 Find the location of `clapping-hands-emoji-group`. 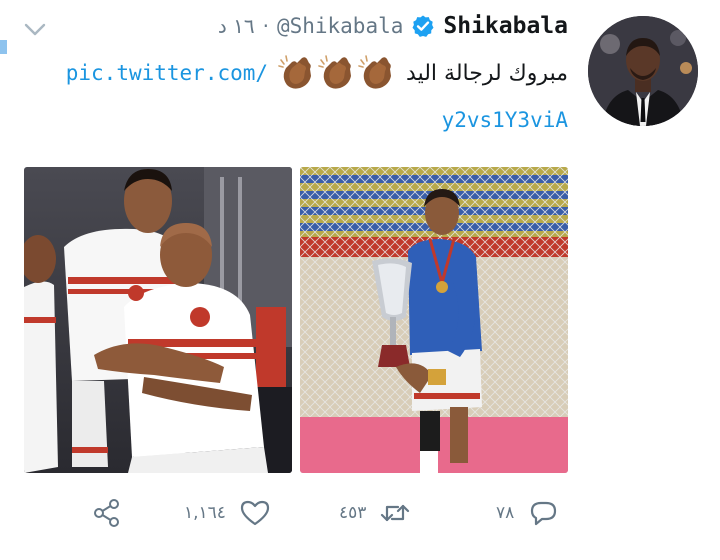

clapping-hands-emoji-group is located at coordinates (337, 73).